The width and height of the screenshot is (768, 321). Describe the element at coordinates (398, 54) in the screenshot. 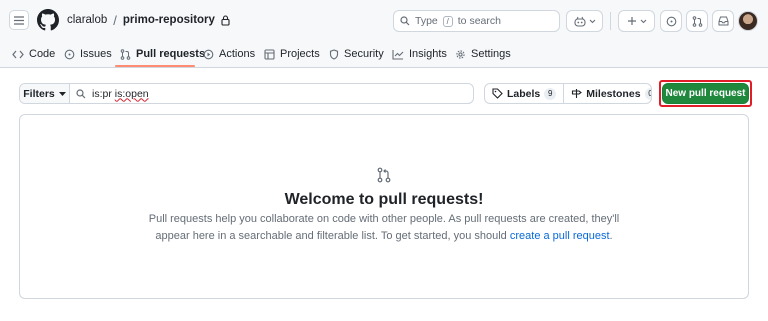

I see `graph-icon` at that location.